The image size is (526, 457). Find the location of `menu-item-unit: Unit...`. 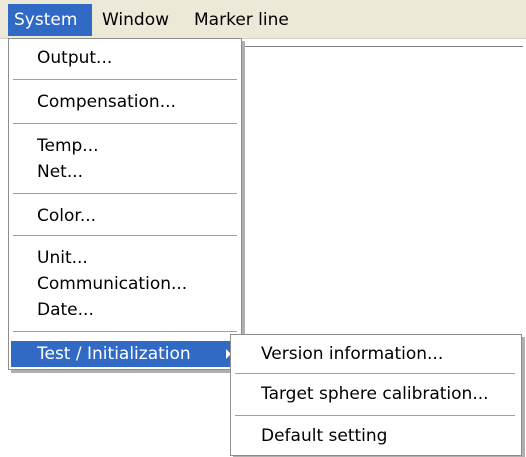

menu-item-unit: Unit... is located at coordinates (125, 258).